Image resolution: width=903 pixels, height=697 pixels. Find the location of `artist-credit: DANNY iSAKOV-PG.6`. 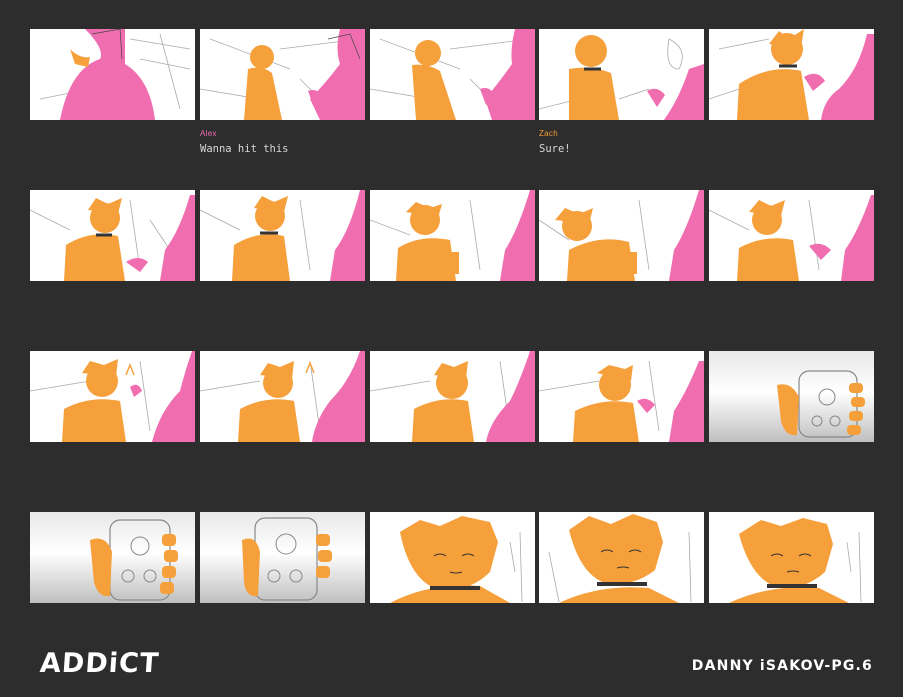

artist-credit: DANNY iSAKOV-PG.6 is located at coordinates (782, 666).